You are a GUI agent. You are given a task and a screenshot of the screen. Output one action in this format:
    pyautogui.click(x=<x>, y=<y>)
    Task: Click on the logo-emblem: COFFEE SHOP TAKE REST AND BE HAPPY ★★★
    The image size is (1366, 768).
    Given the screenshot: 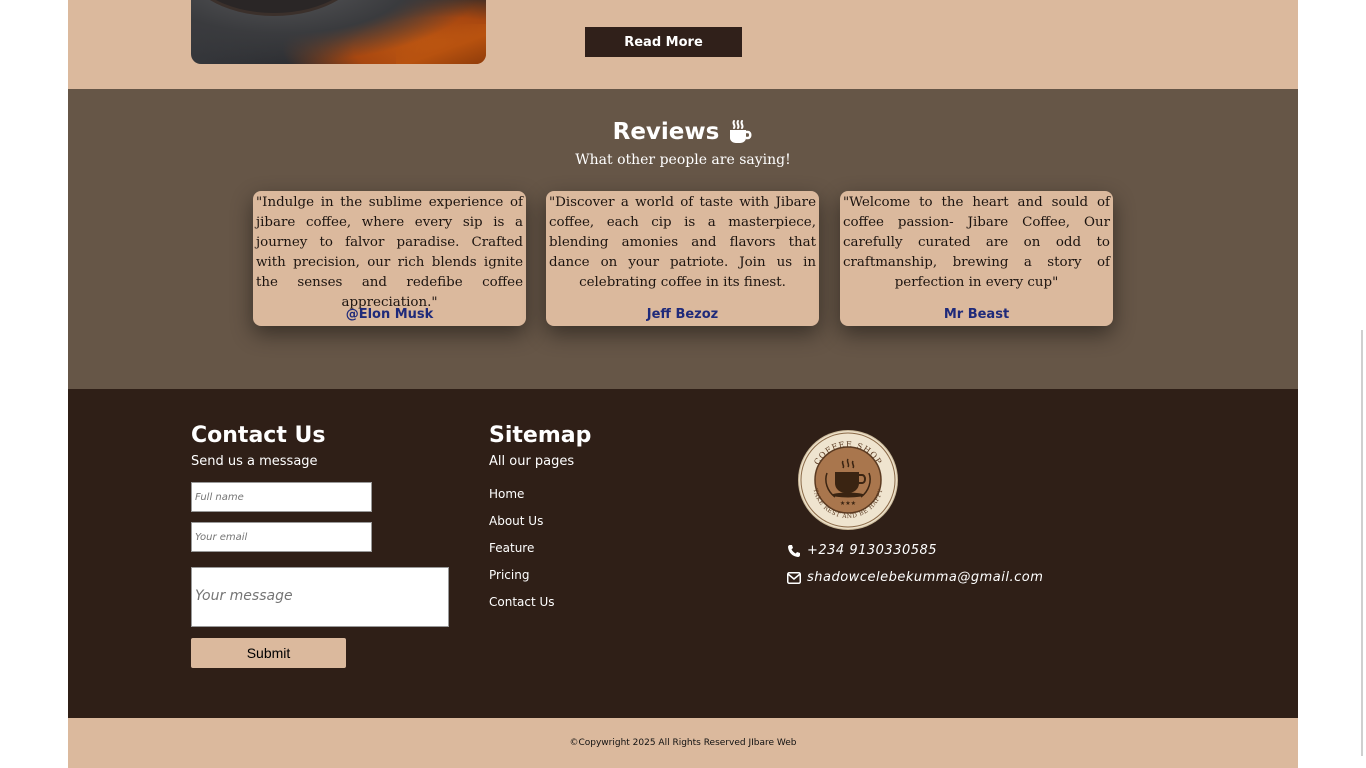 What is the action you would take?
    pyautogui.click(x=848, y=480)
    